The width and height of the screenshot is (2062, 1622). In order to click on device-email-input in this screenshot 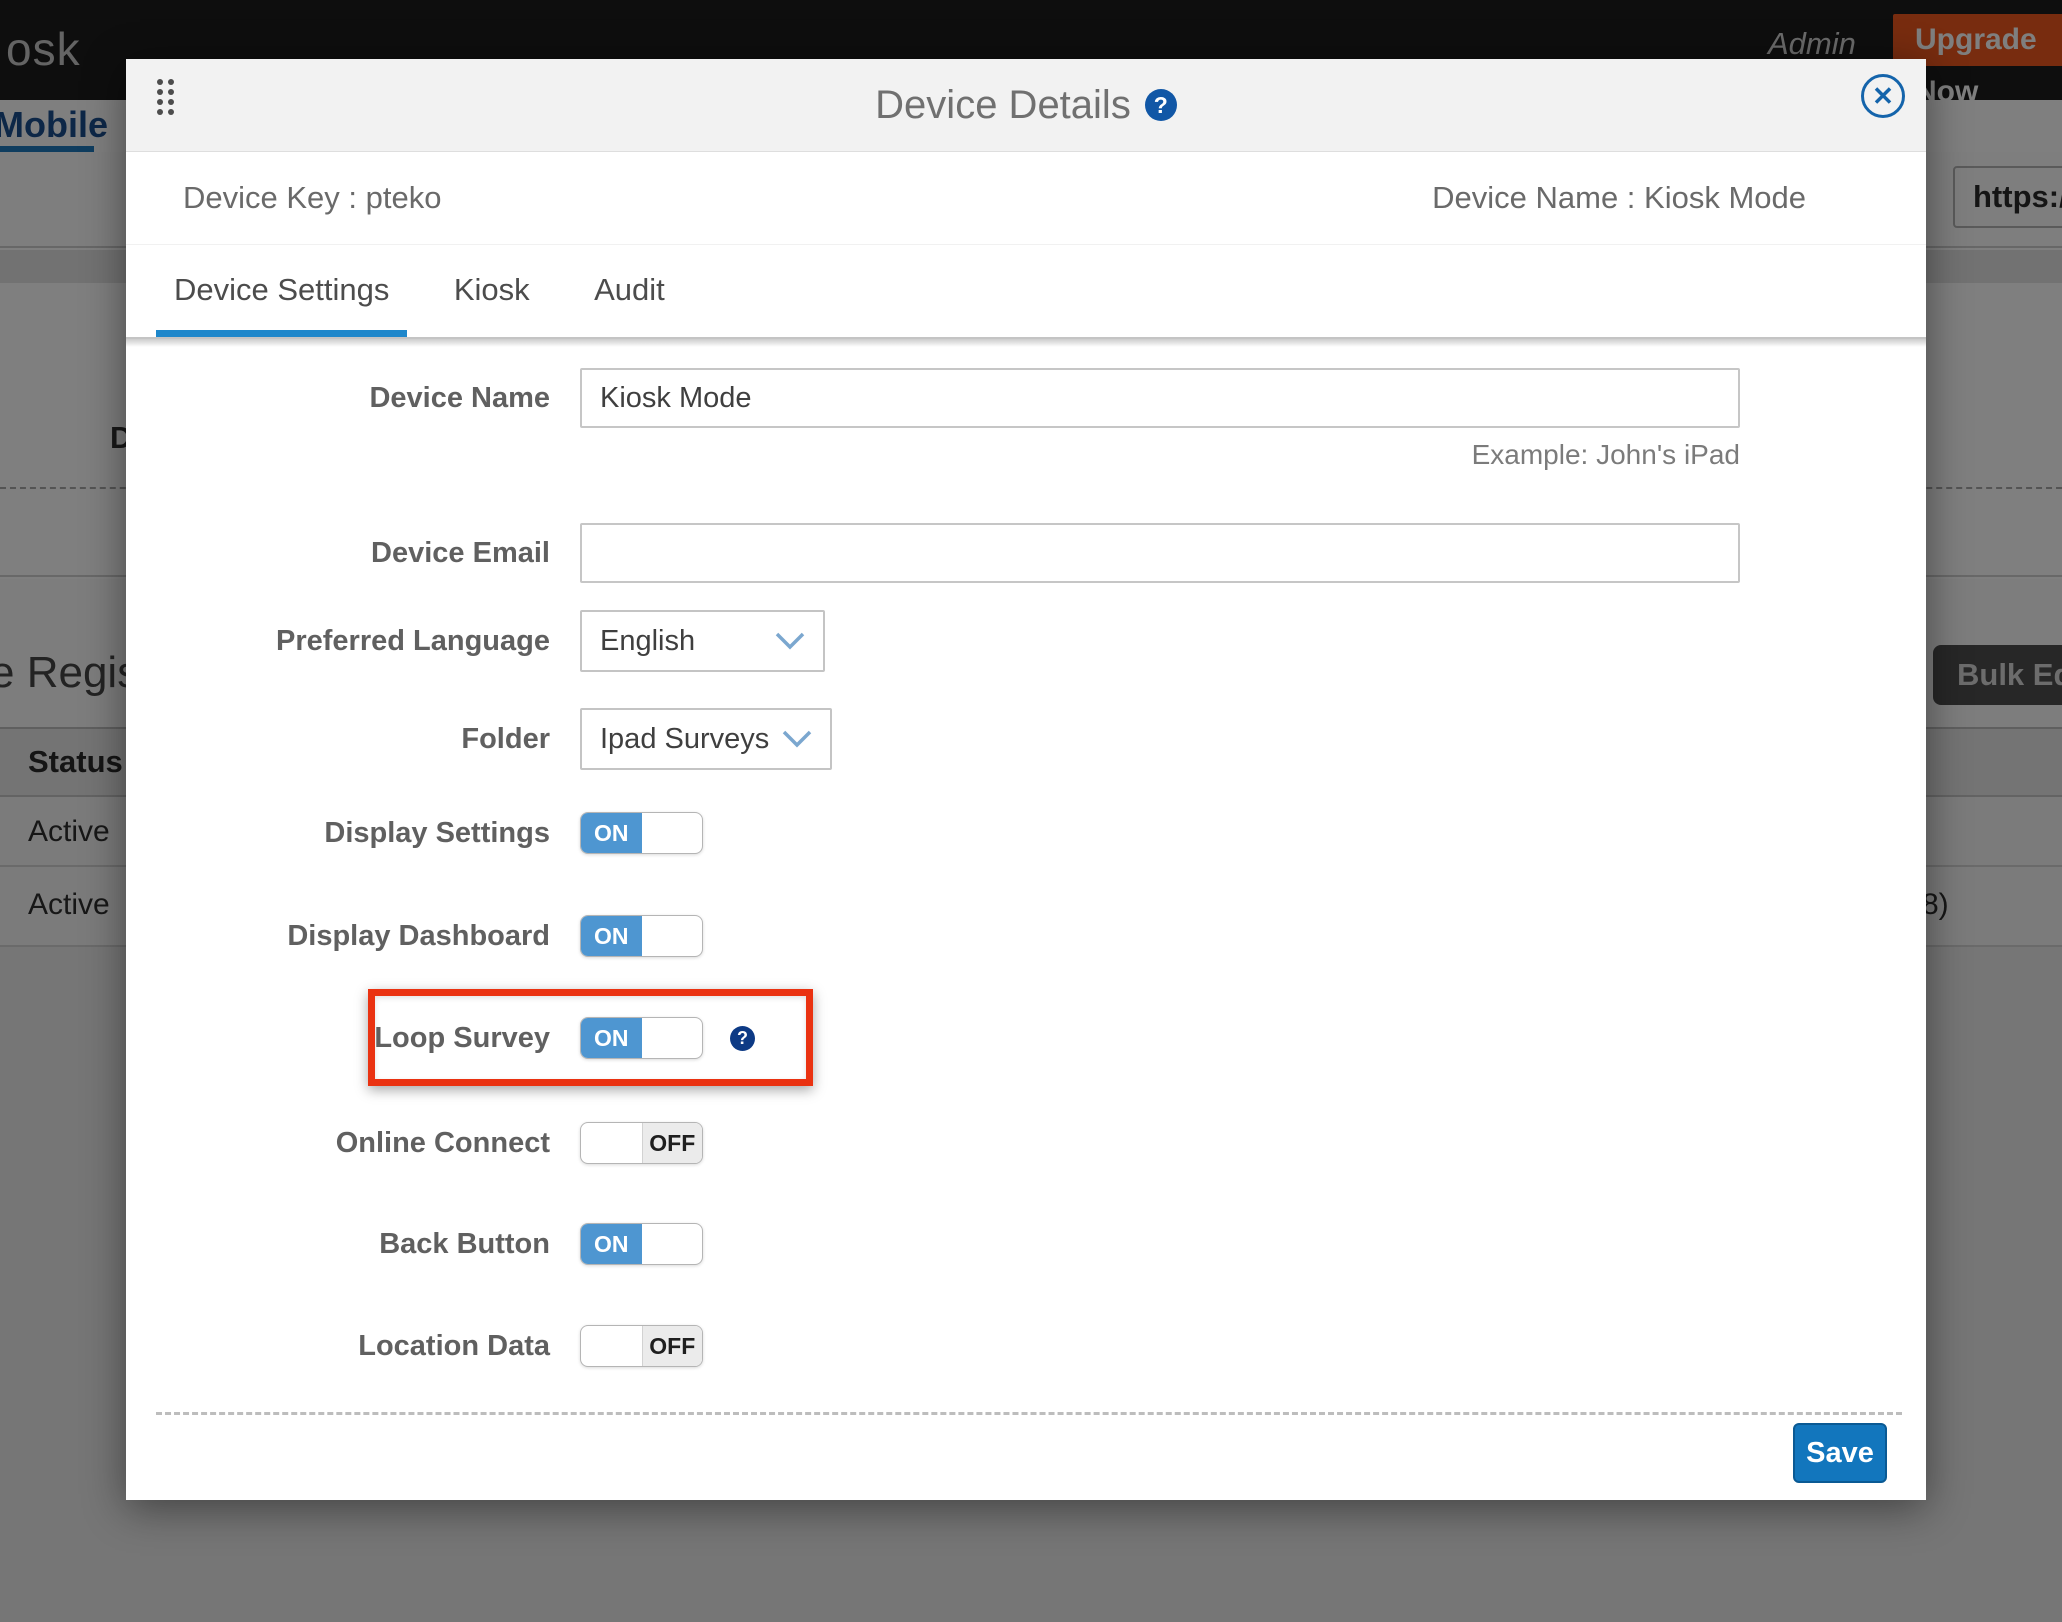, I will do `click(1160, 553)`.